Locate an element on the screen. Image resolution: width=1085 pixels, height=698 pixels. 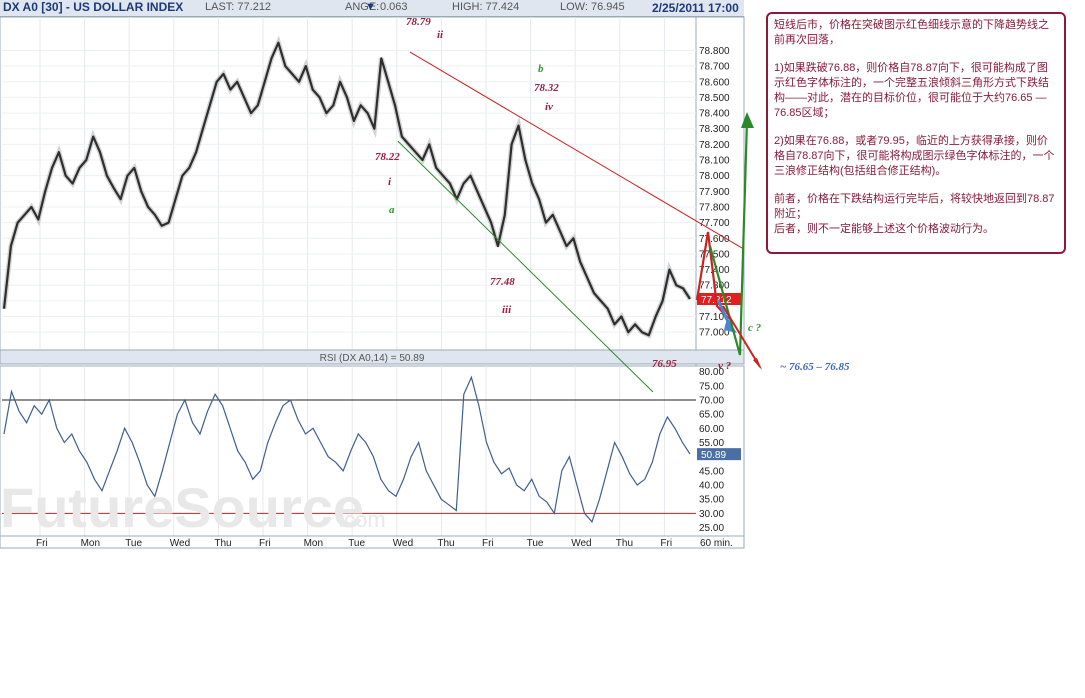
wave-c-label: c ? is located at coordinates (755, 328).